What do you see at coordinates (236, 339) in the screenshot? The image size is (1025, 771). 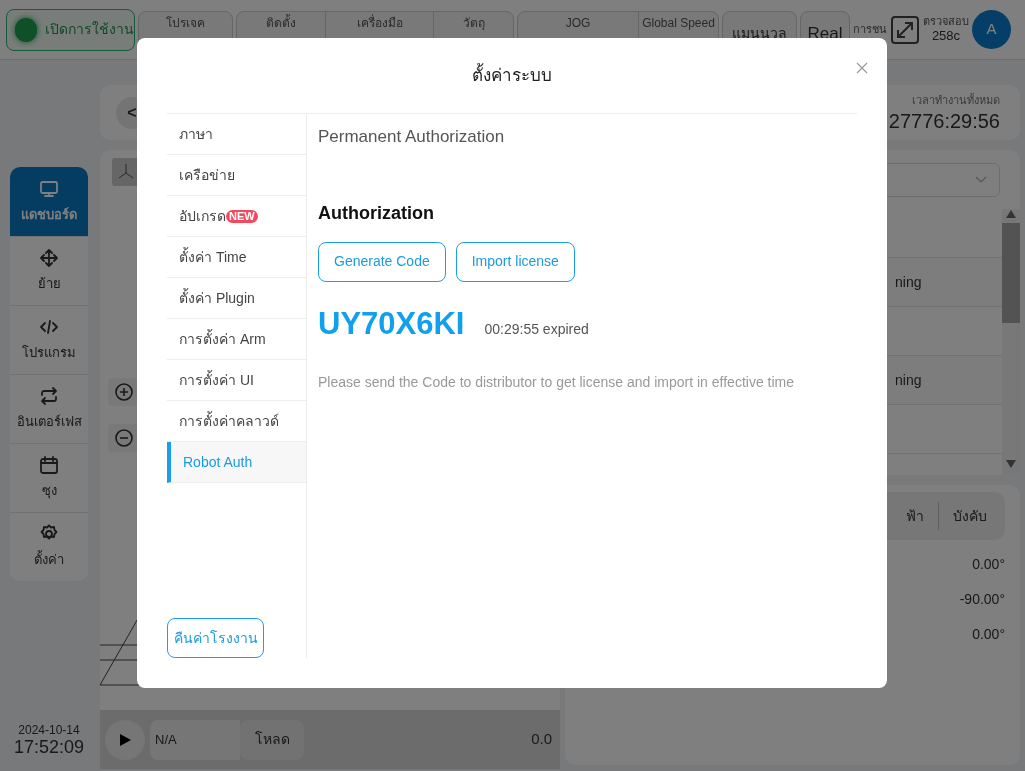 I see `settings-menu-item: การตั้งค่า Arm` at bounding box center [236, 339].